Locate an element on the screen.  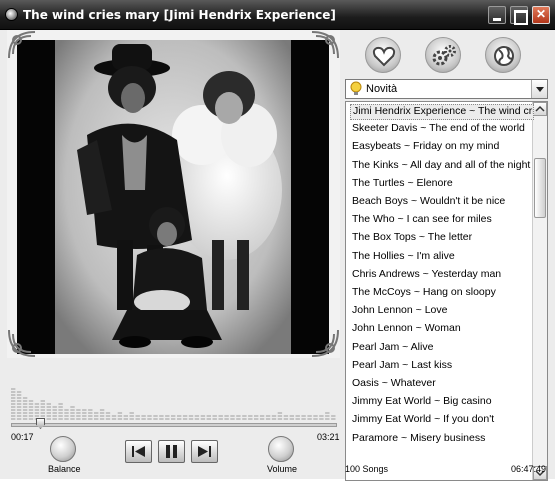
playlist-item: Skeeter Davis ~ The end of the world is located at coordinates (442, 130).